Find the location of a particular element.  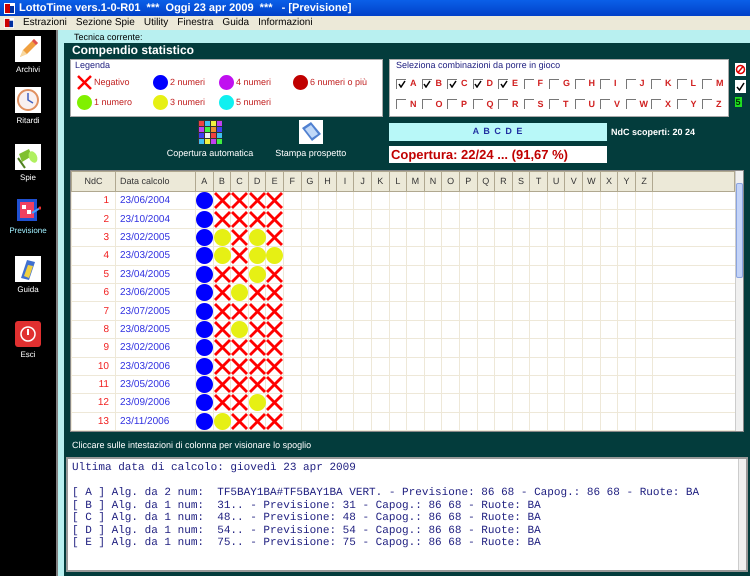

menu-item: Utility is located at coordinates (156, 23).